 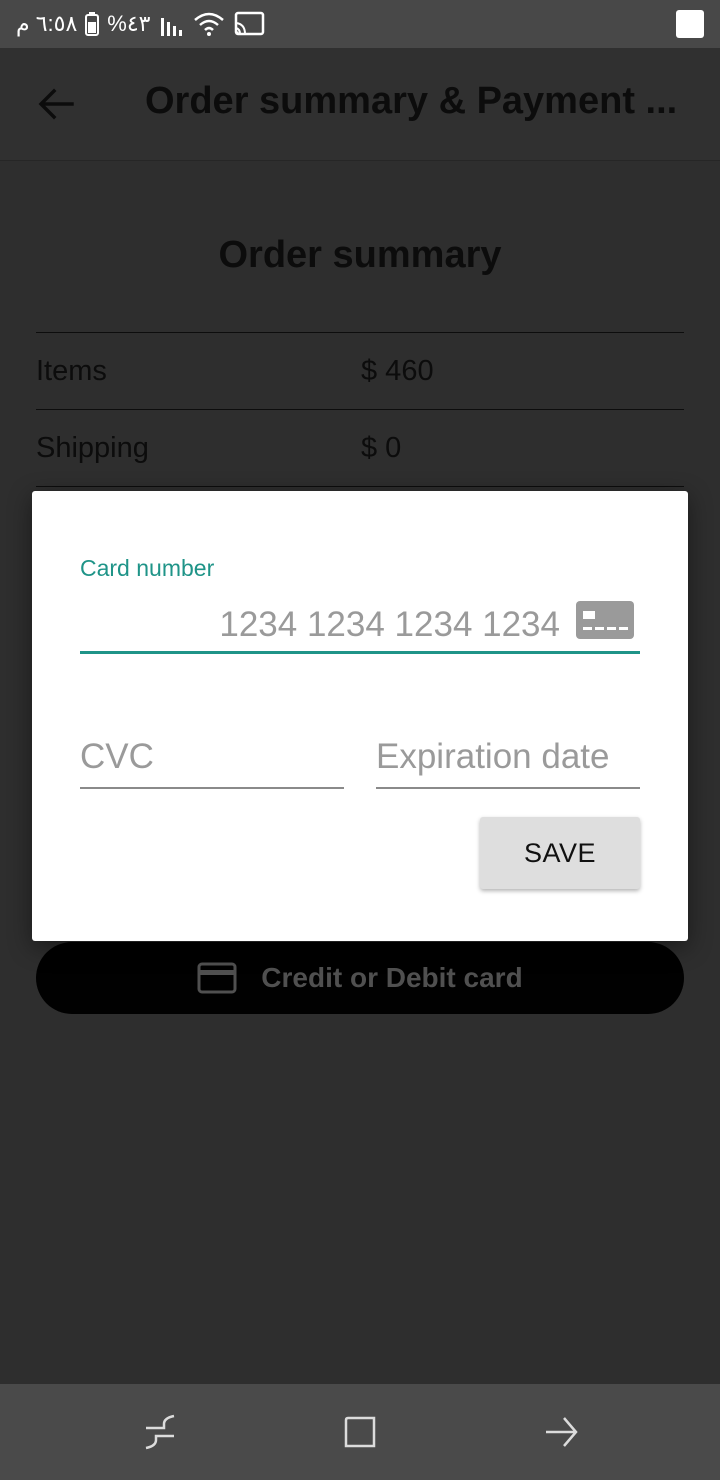 I want to click on expiration-date-placeholder: Expiration date, so click(x=493, y=756).